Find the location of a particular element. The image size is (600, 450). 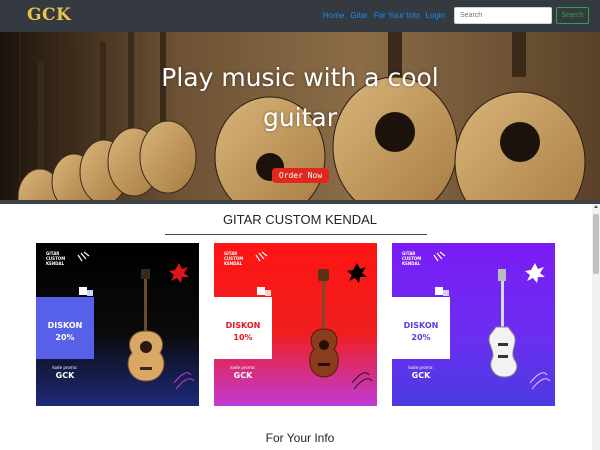

nav-links: Home Gitar For Your Info Login is located at coordinates (387, 15).